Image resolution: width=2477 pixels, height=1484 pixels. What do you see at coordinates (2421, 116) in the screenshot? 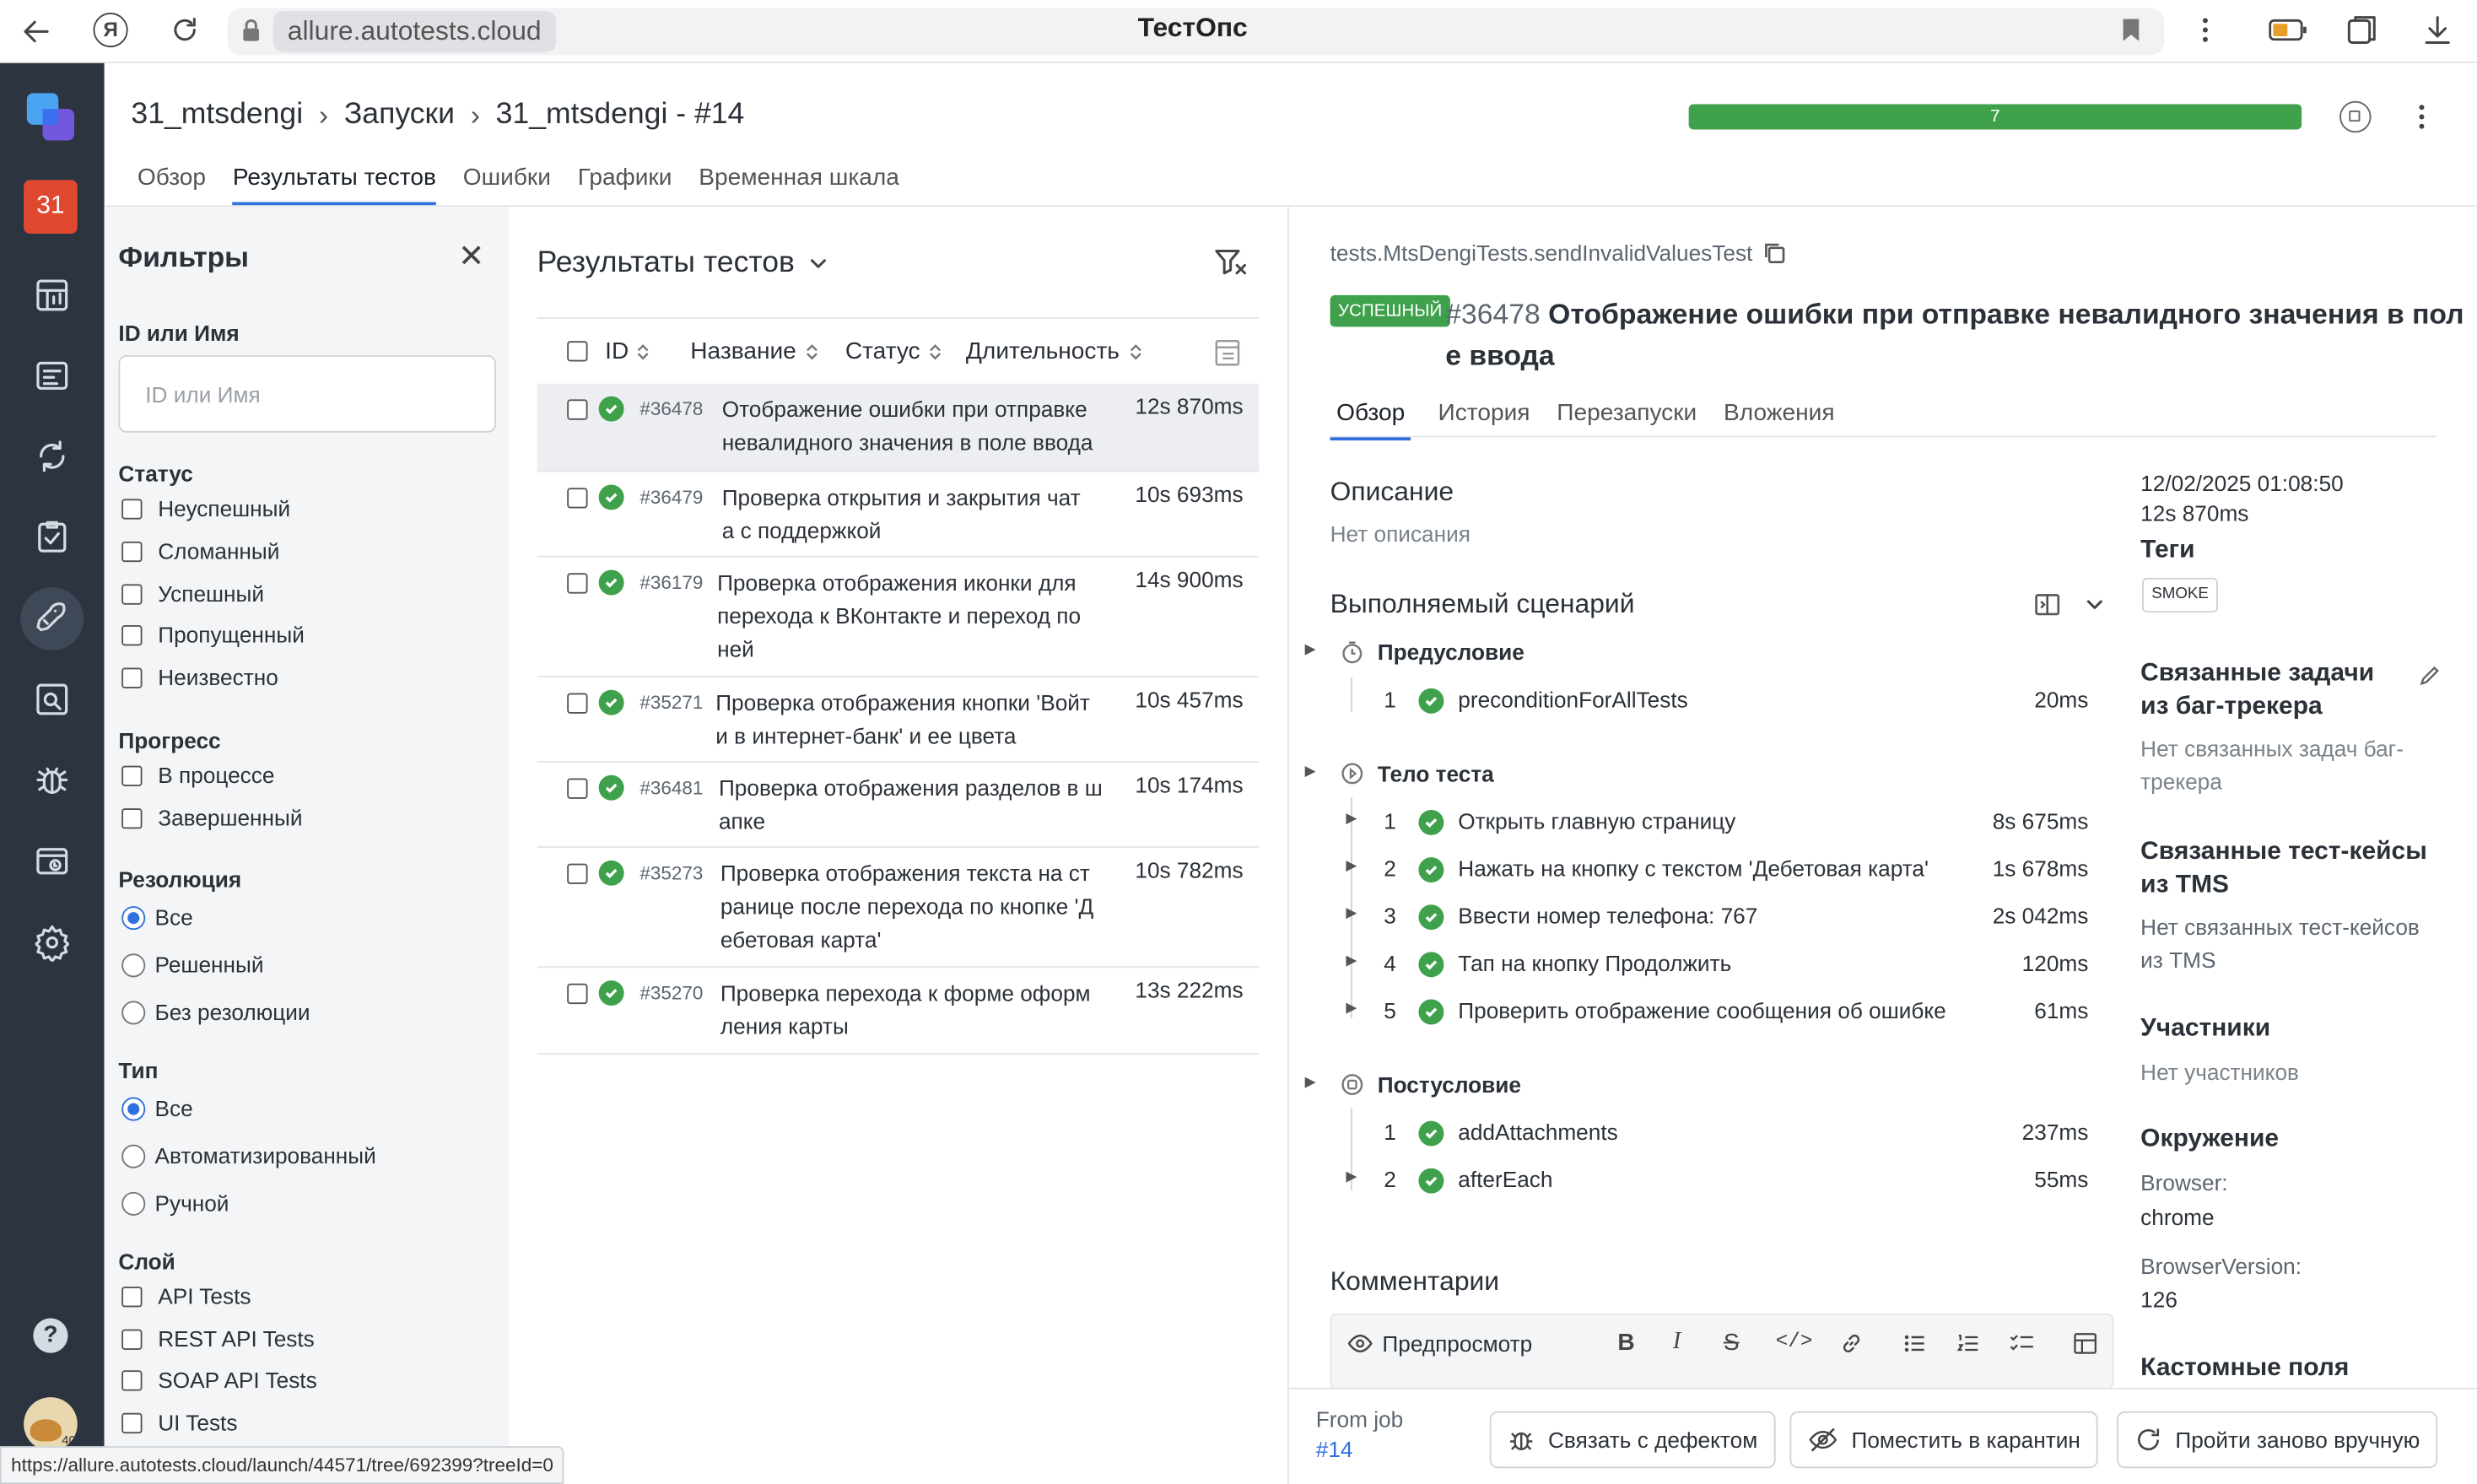
I see `more-menu-icon` at bounding box center [2421, 116].